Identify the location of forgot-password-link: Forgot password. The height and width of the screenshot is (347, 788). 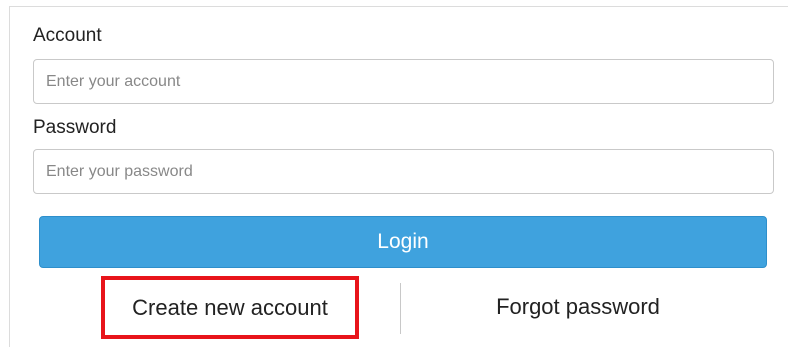
(578, 307).